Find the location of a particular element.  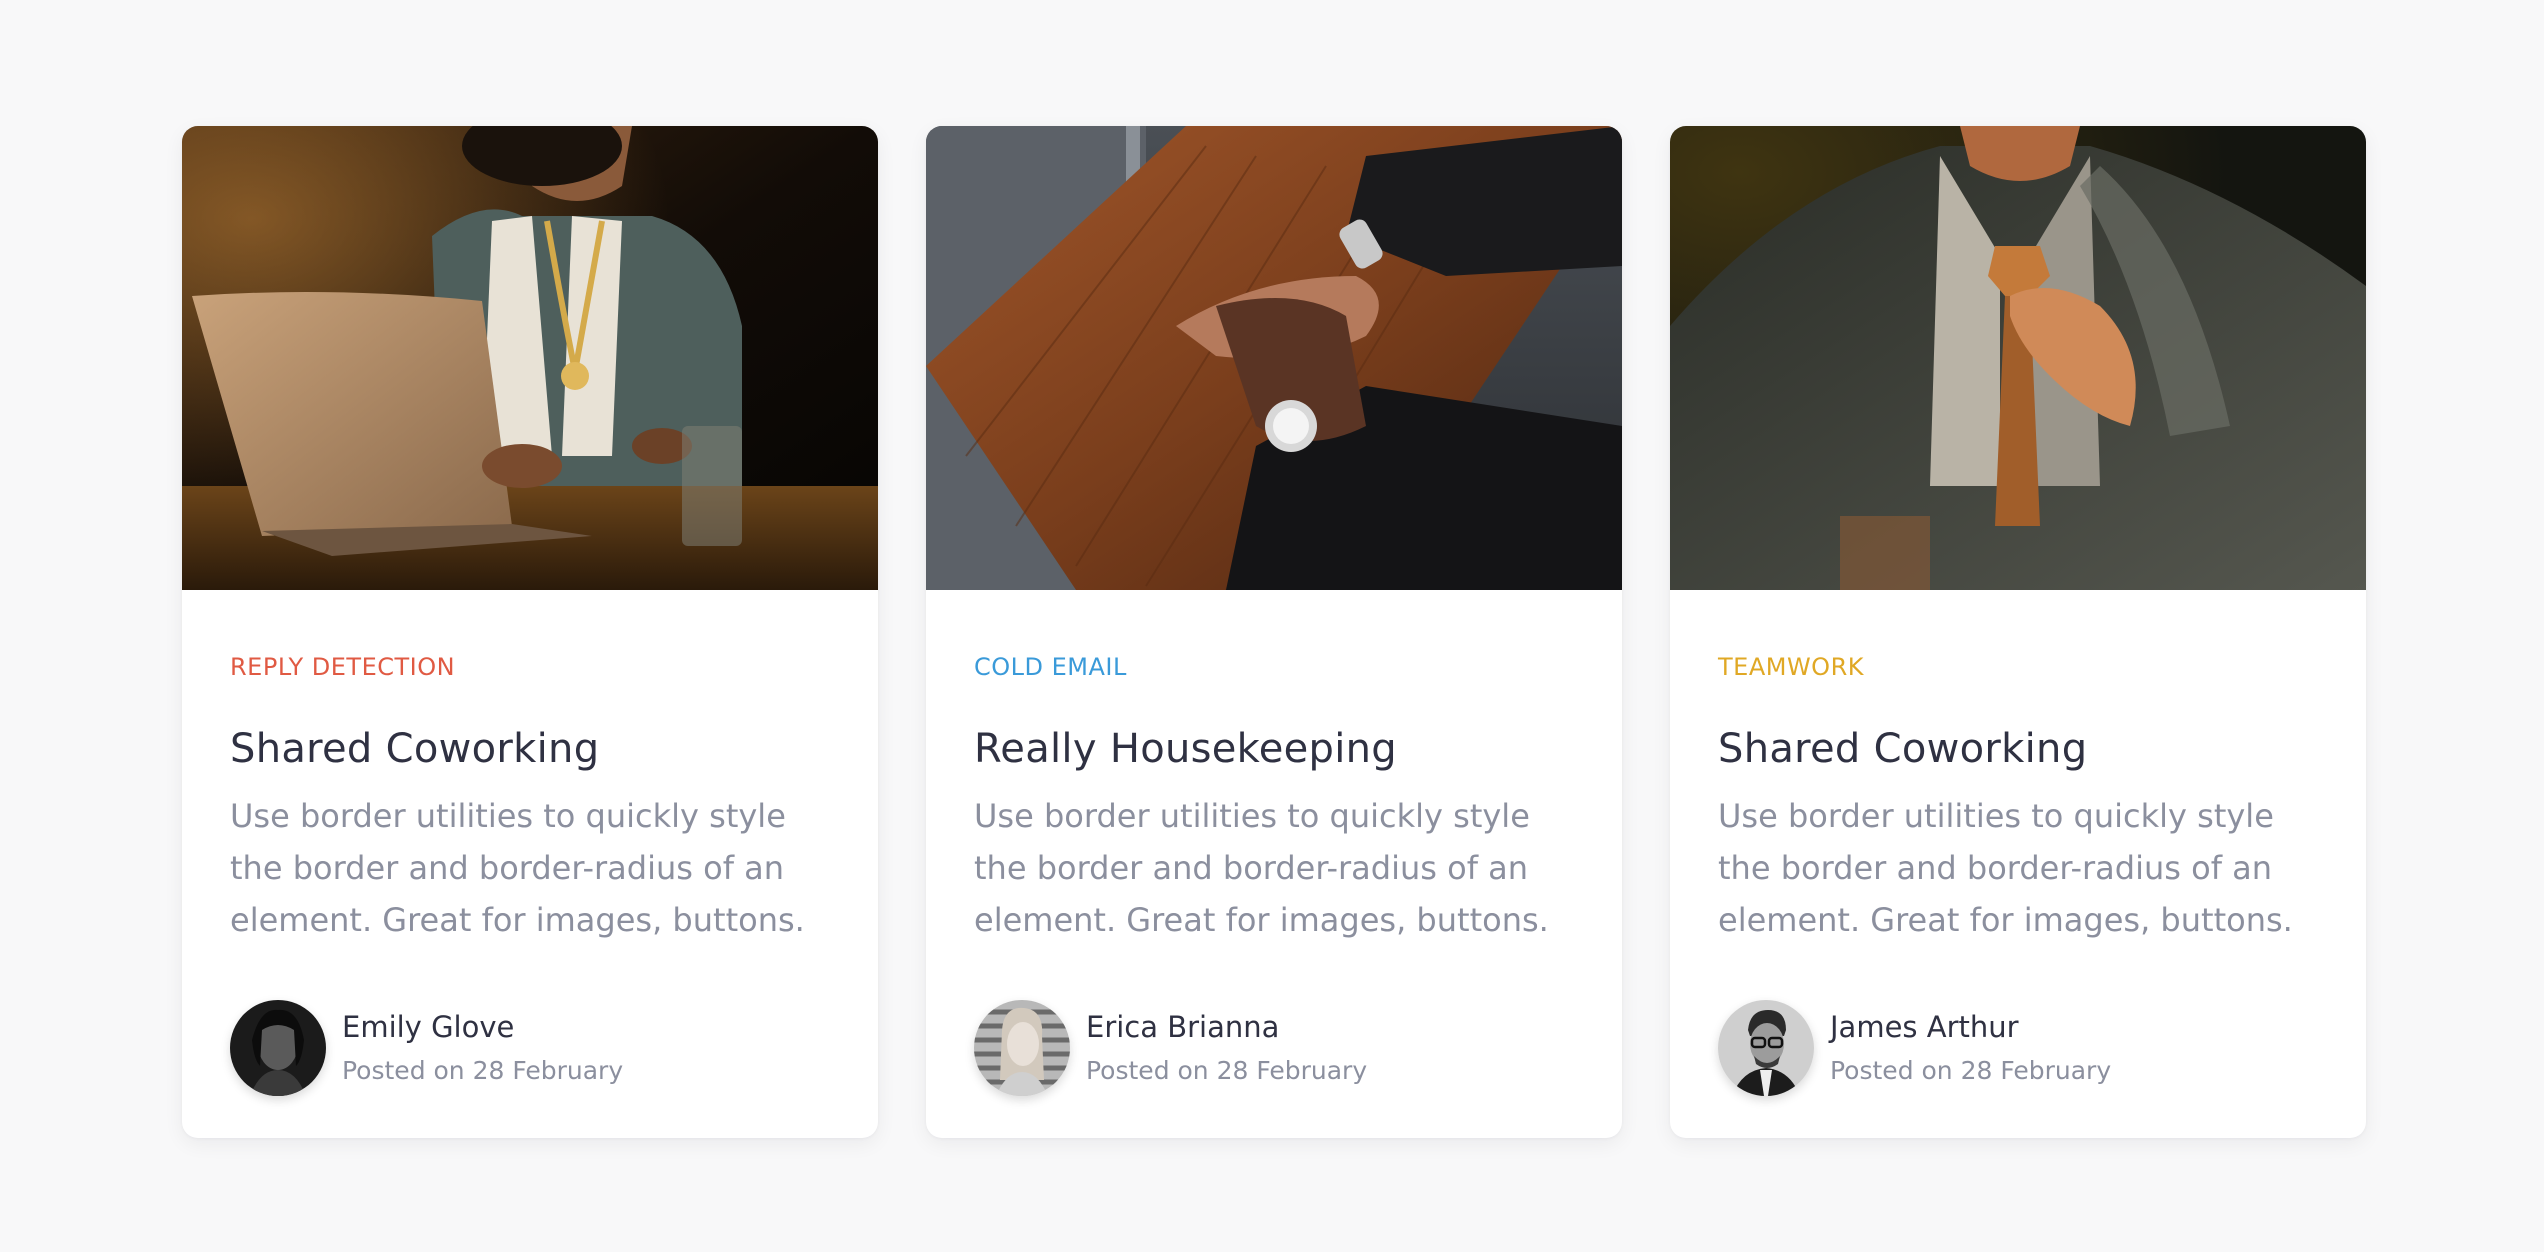

category-label: TEAMWORK is located at coordinates (2018, 667).